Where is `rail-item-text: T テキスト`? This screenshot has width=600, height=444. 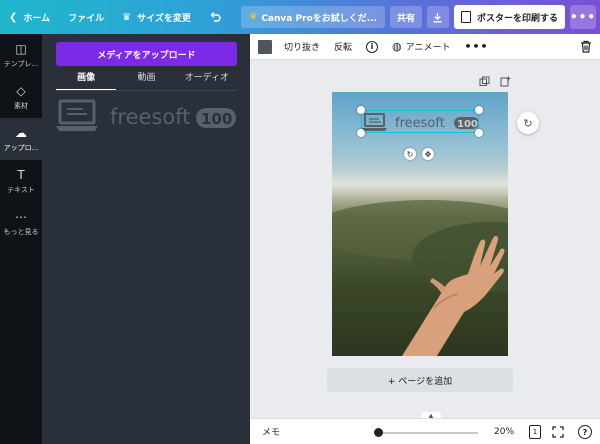
rail-item-text: T テキスト is located at coordinates (21, 181).